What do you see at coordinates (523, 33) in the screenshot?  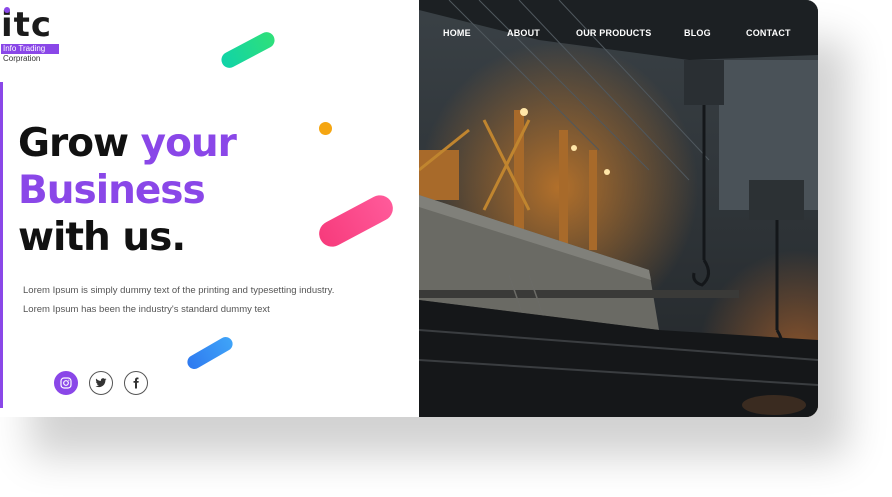 I see `nav-about: ABOUT` at bounding box center [523, 33].